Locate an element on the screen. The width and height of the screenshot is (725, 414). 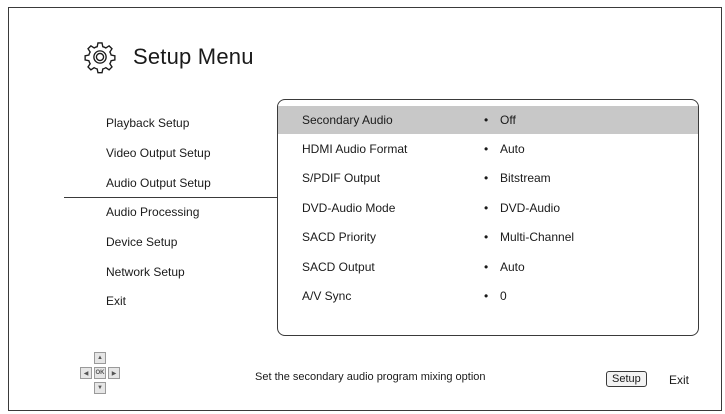
setup-key-button: Setup is located at coordinates (626, 379).